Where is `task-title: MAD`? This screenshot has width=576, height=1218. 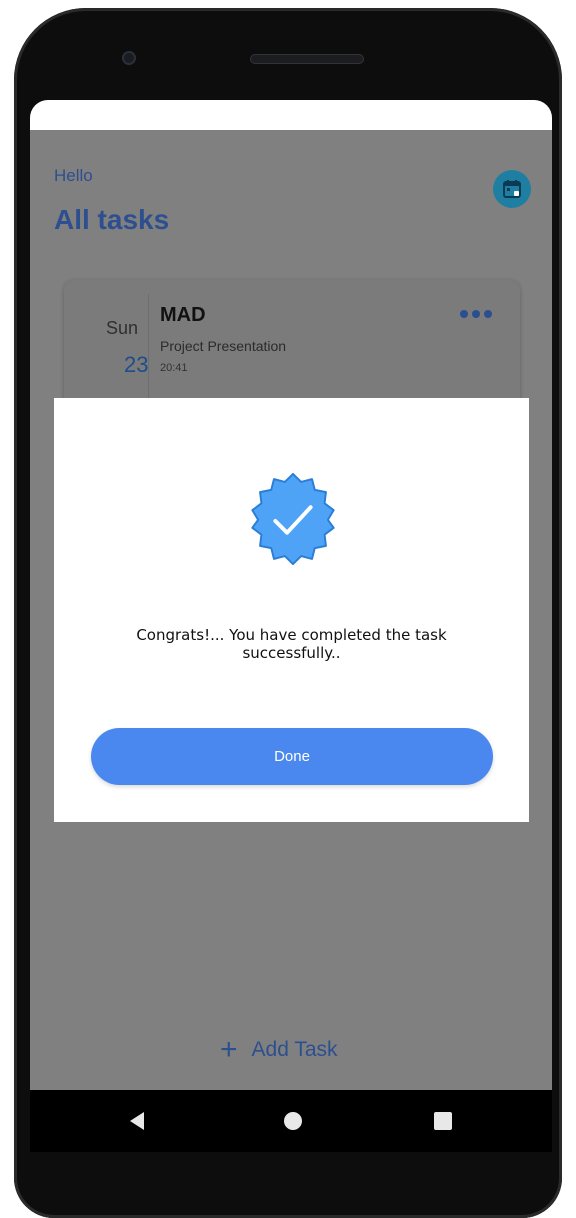
task-title: MAD is located at coordinates (183, 315).